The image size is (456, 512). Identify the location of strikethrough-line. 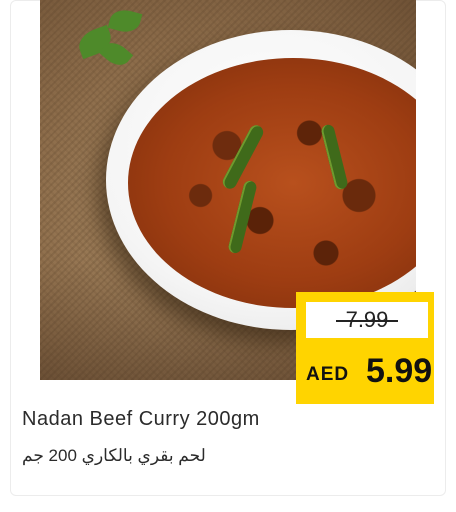
(367, 321).